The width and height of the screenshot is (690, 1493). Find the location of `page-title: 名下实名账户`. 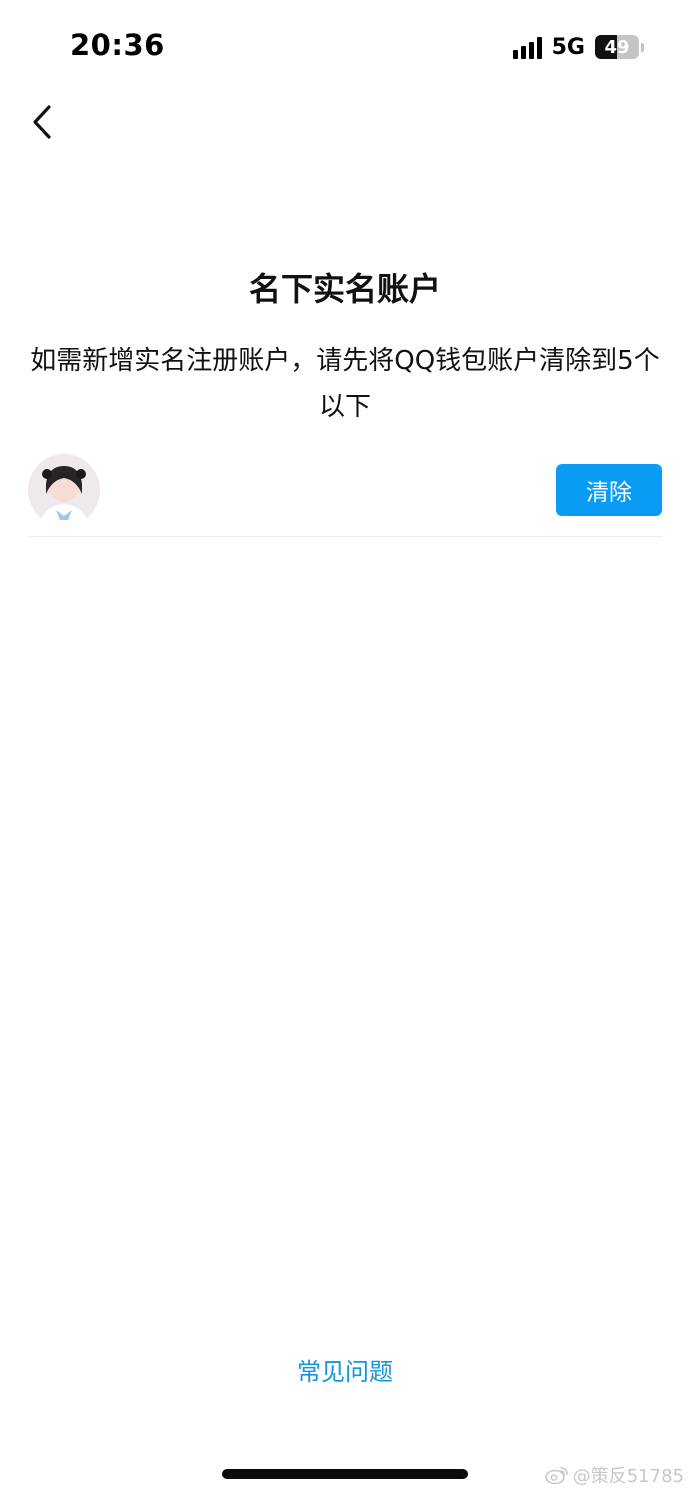

page-title: 名下实名账户 is located at coordinates (344, 289).